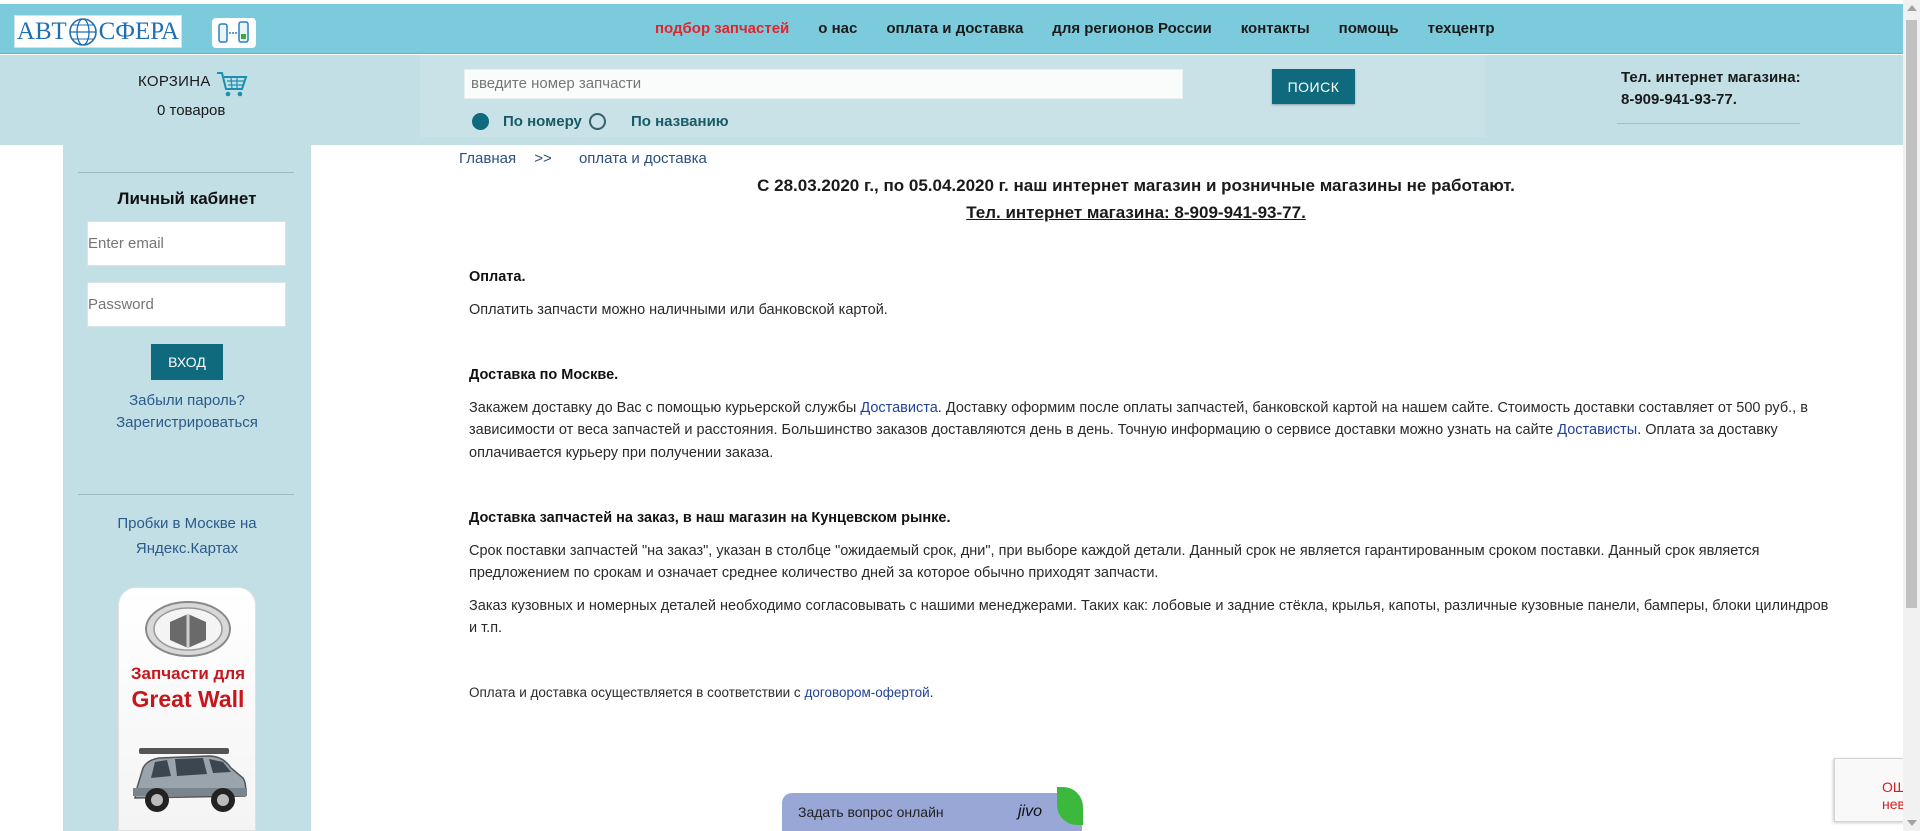 Image resolution: width=1920 pixels, height=831 pixels. Describe the element at coordinates (1711, 77) in the screenshot. I see `shop-phone-label: Тел. интернет магазина:` at that location.